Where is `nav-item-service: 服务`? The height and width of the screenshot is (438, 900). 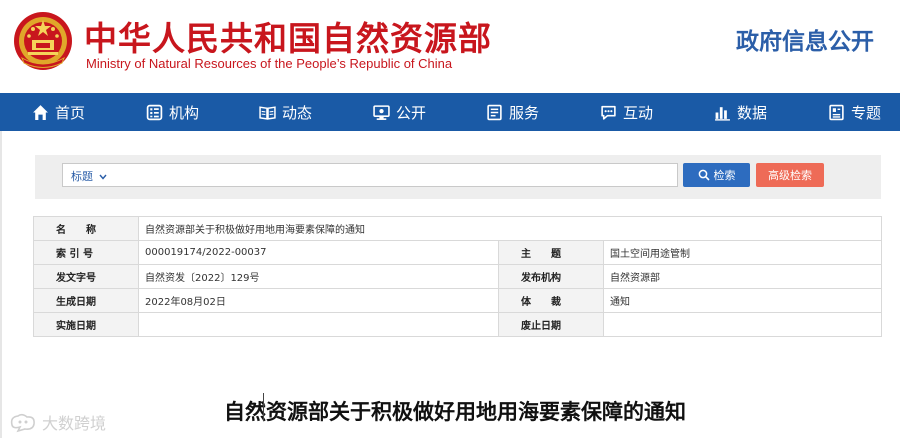 nav-item-service: 服务 is located at coordinates (512, 112).